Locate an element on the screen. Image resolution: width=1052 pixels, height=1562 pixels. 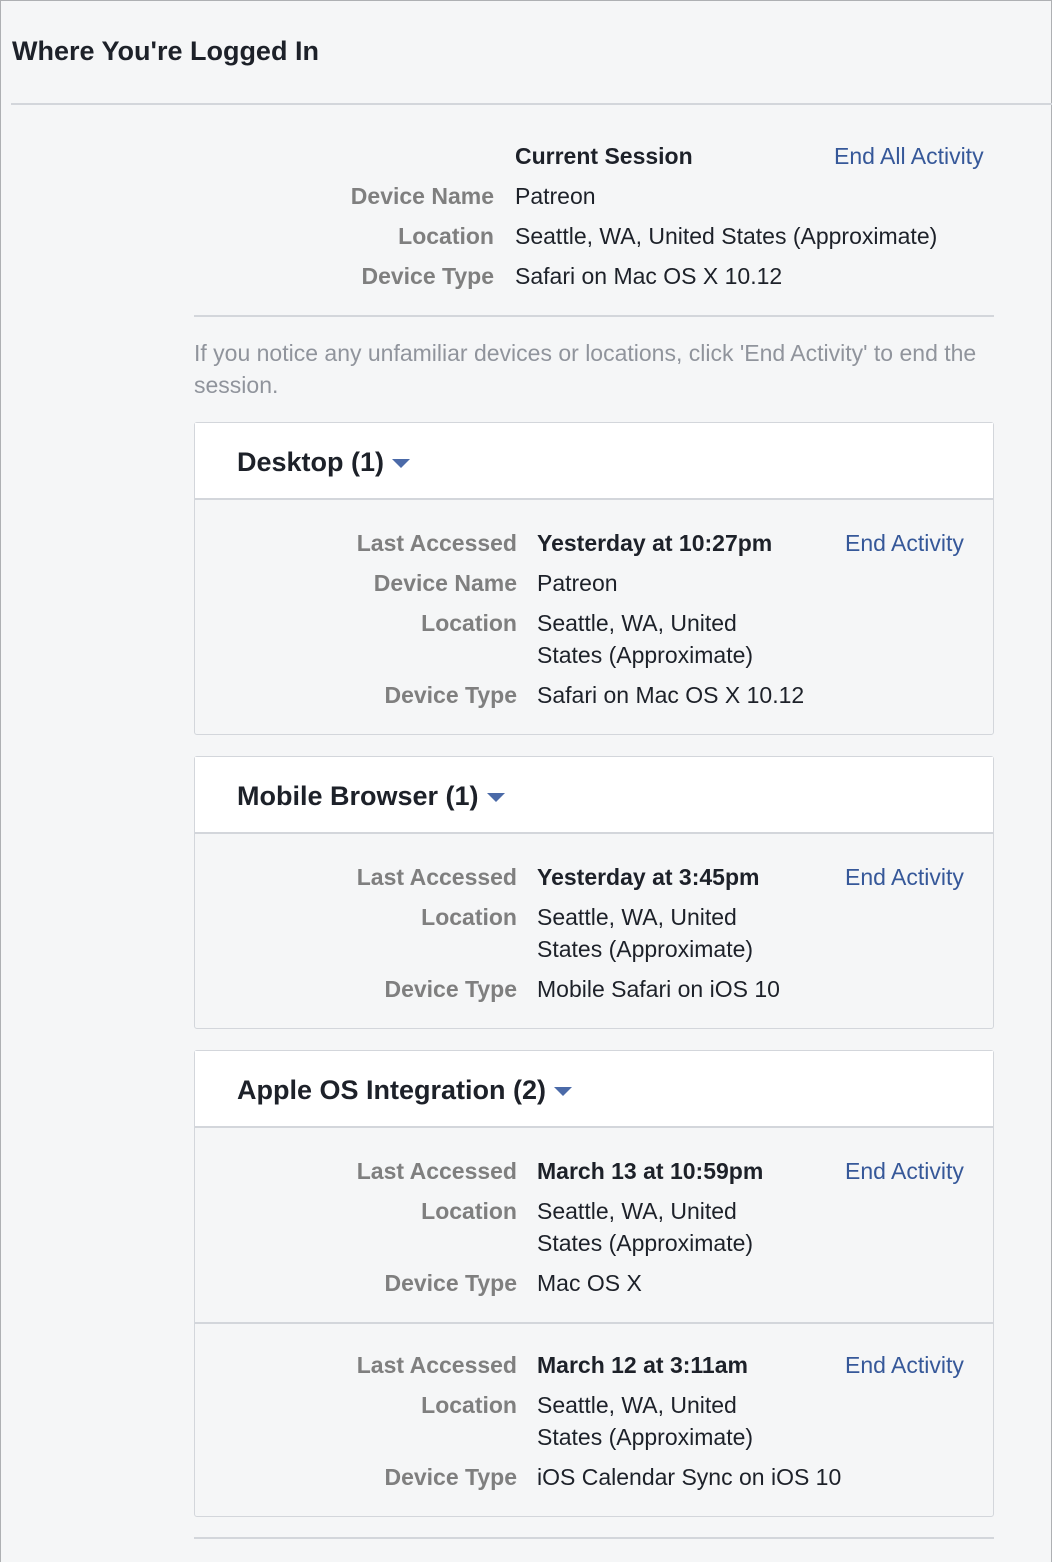
location-value: Seattle, WA, United States (Approximate) is located at coordinates (726, 236).